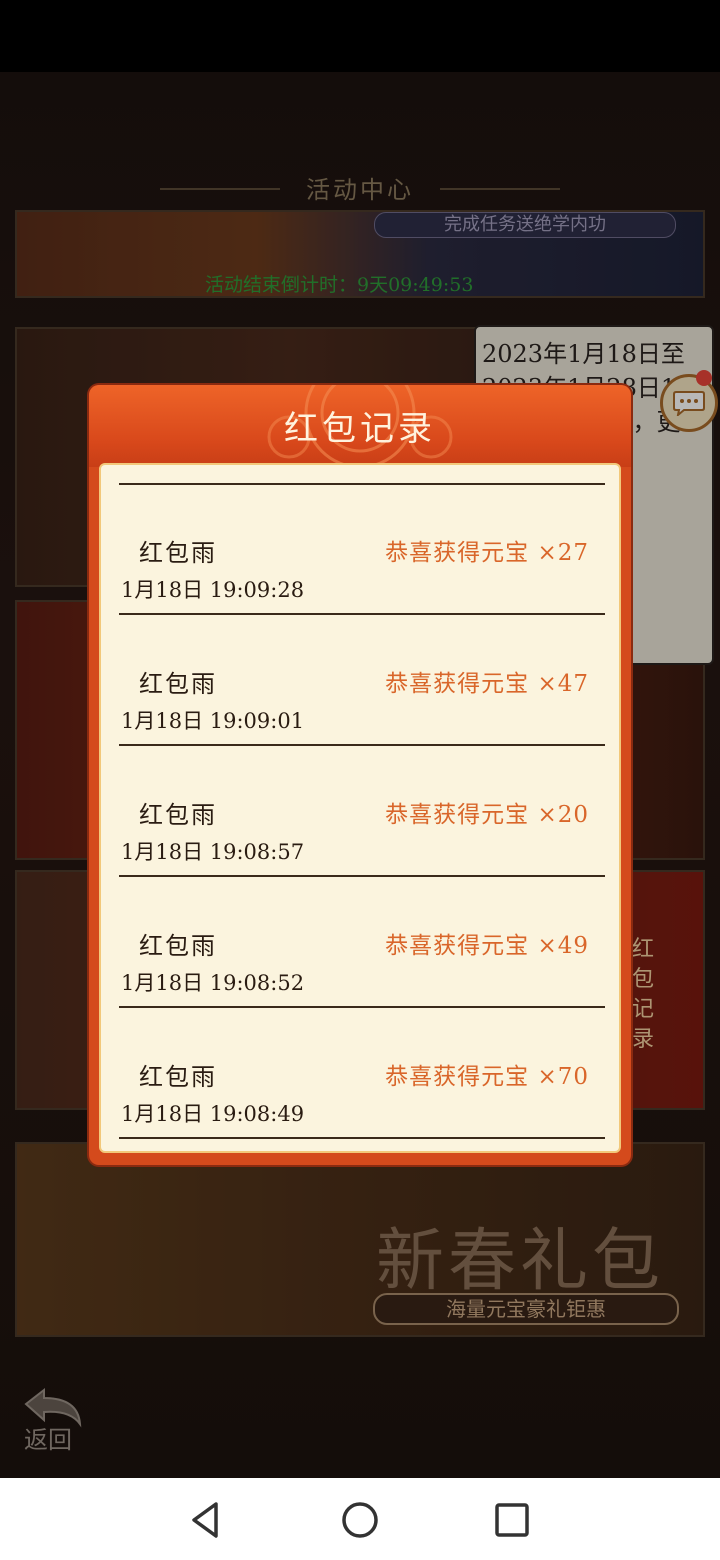  What do you see at coordinates (360, 36) in the screenshot?
I see `status-bar` at bounding box center [360, 36].